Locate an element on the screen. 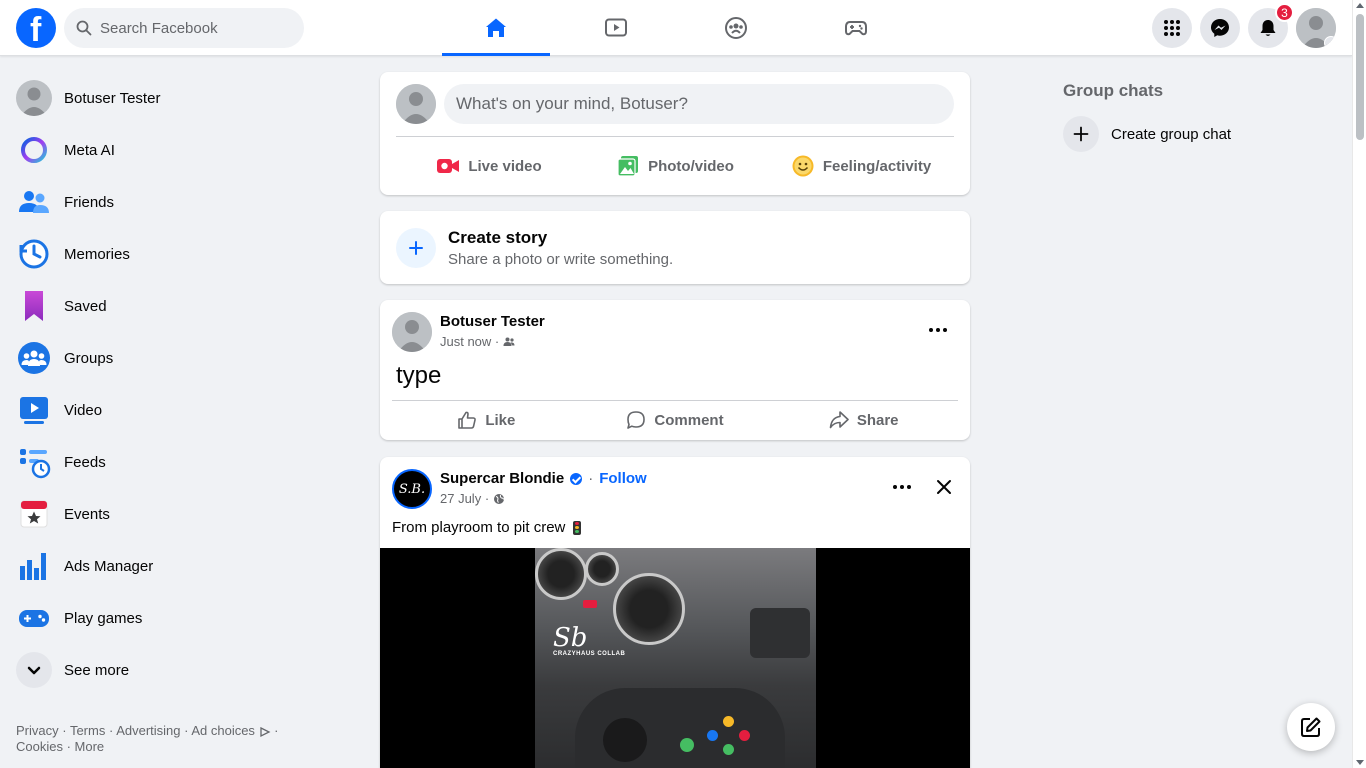  sidebar-item-profile: Botuser Tester is located at coordinates (180, 98).